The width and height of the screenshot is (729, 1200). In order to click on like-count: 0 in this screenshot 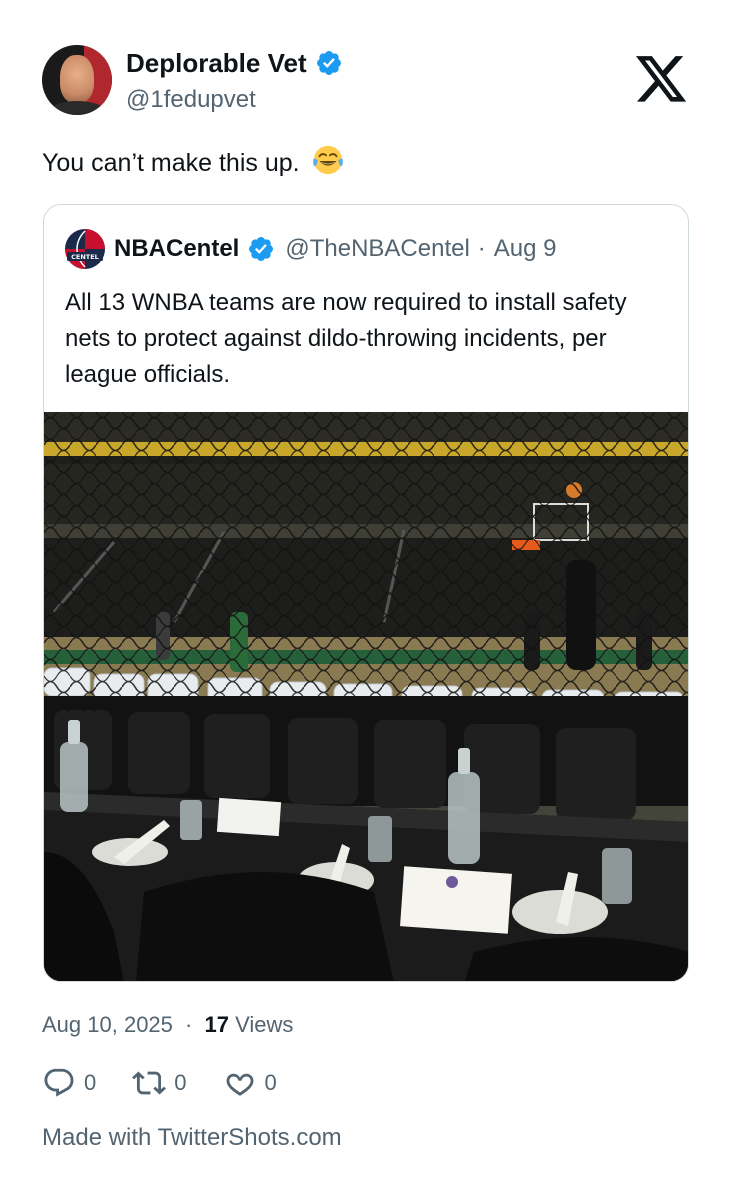, I will do `click(270, 1082)`.